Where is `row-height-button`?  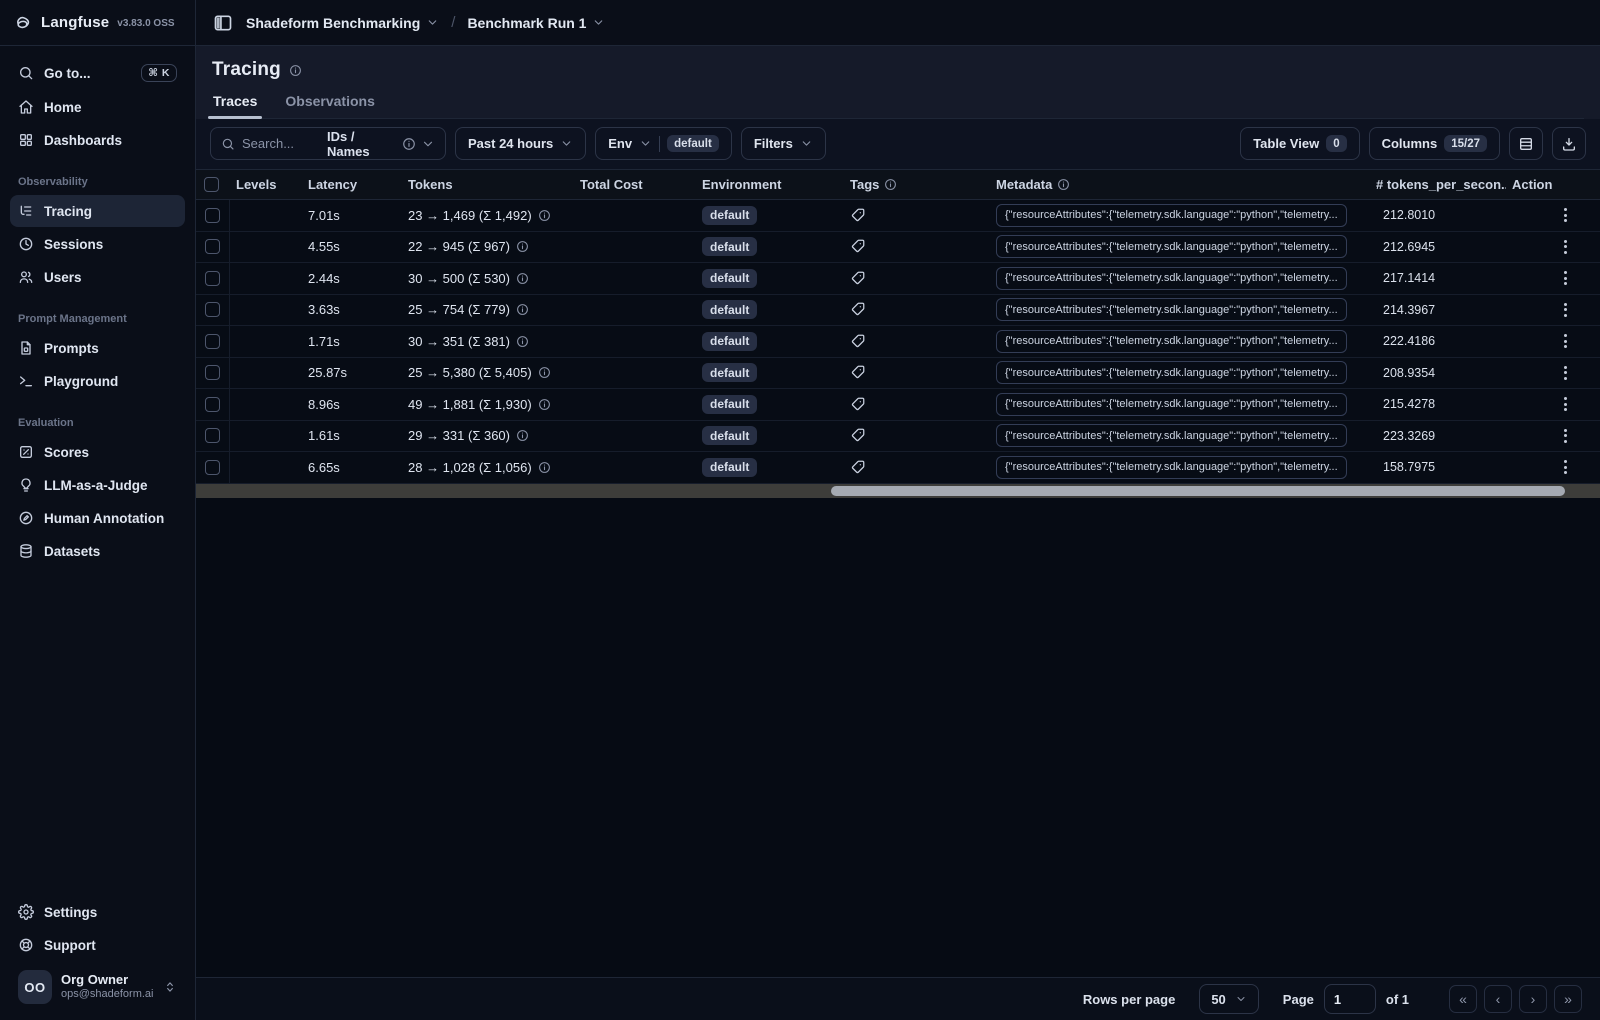
row-height-button is located at coordinates (1526, 143).